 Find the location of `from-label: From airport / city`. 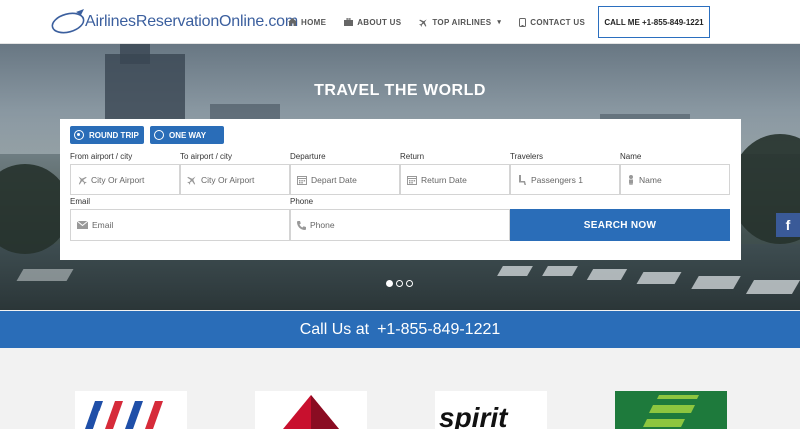

from-label: From airport / city is located at coordinates (101, 156).